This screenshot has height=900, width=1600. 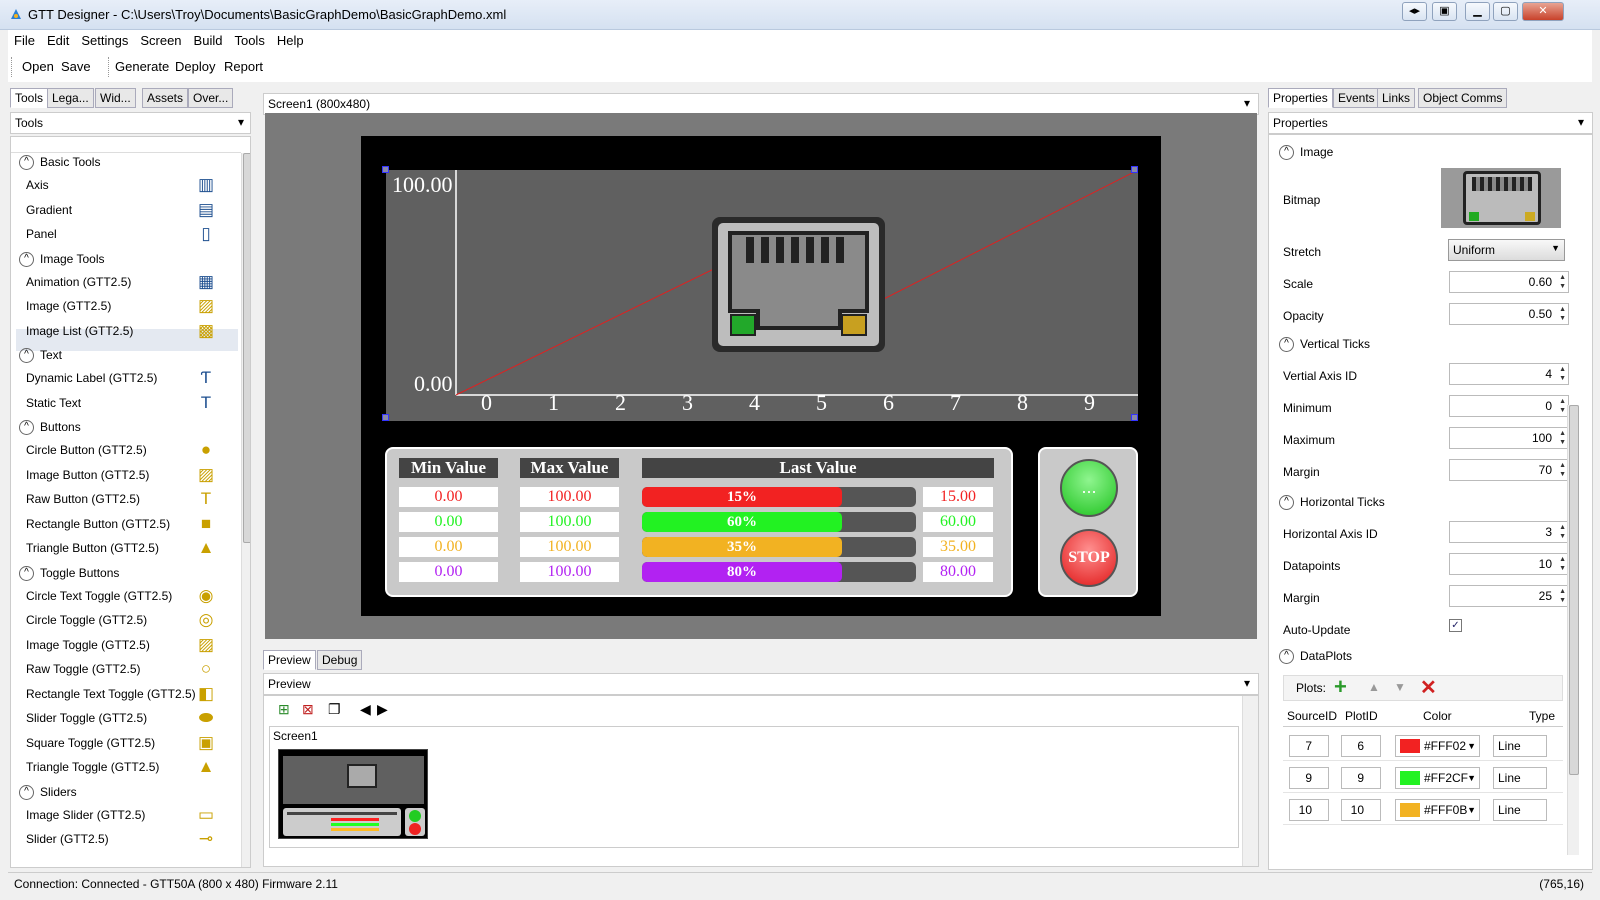 I want to click on delete-screen-icon: ⊠, so click(x=308, y=709).